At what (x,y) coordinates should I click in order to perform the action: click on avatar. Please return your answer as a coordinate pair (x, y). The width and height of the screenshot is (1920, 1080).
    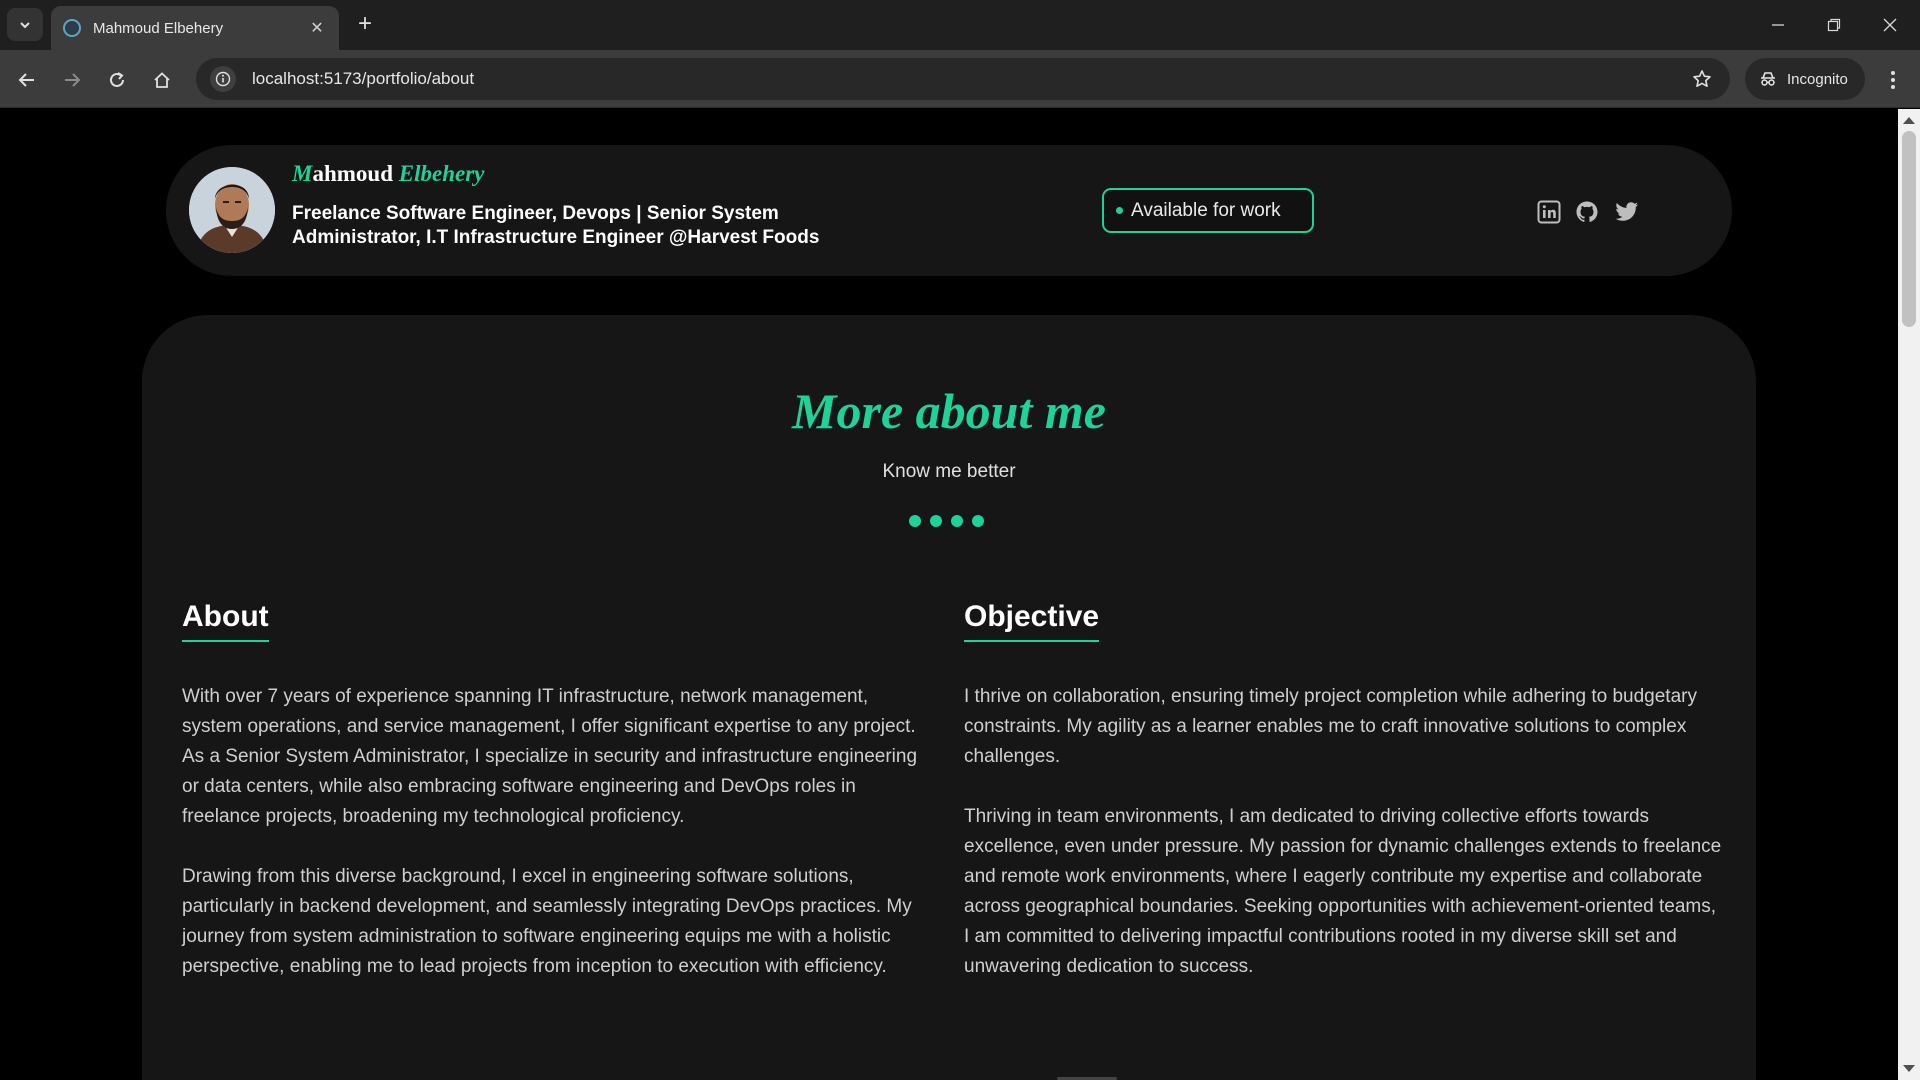
    Looking at the image, I should click on (232, 210).